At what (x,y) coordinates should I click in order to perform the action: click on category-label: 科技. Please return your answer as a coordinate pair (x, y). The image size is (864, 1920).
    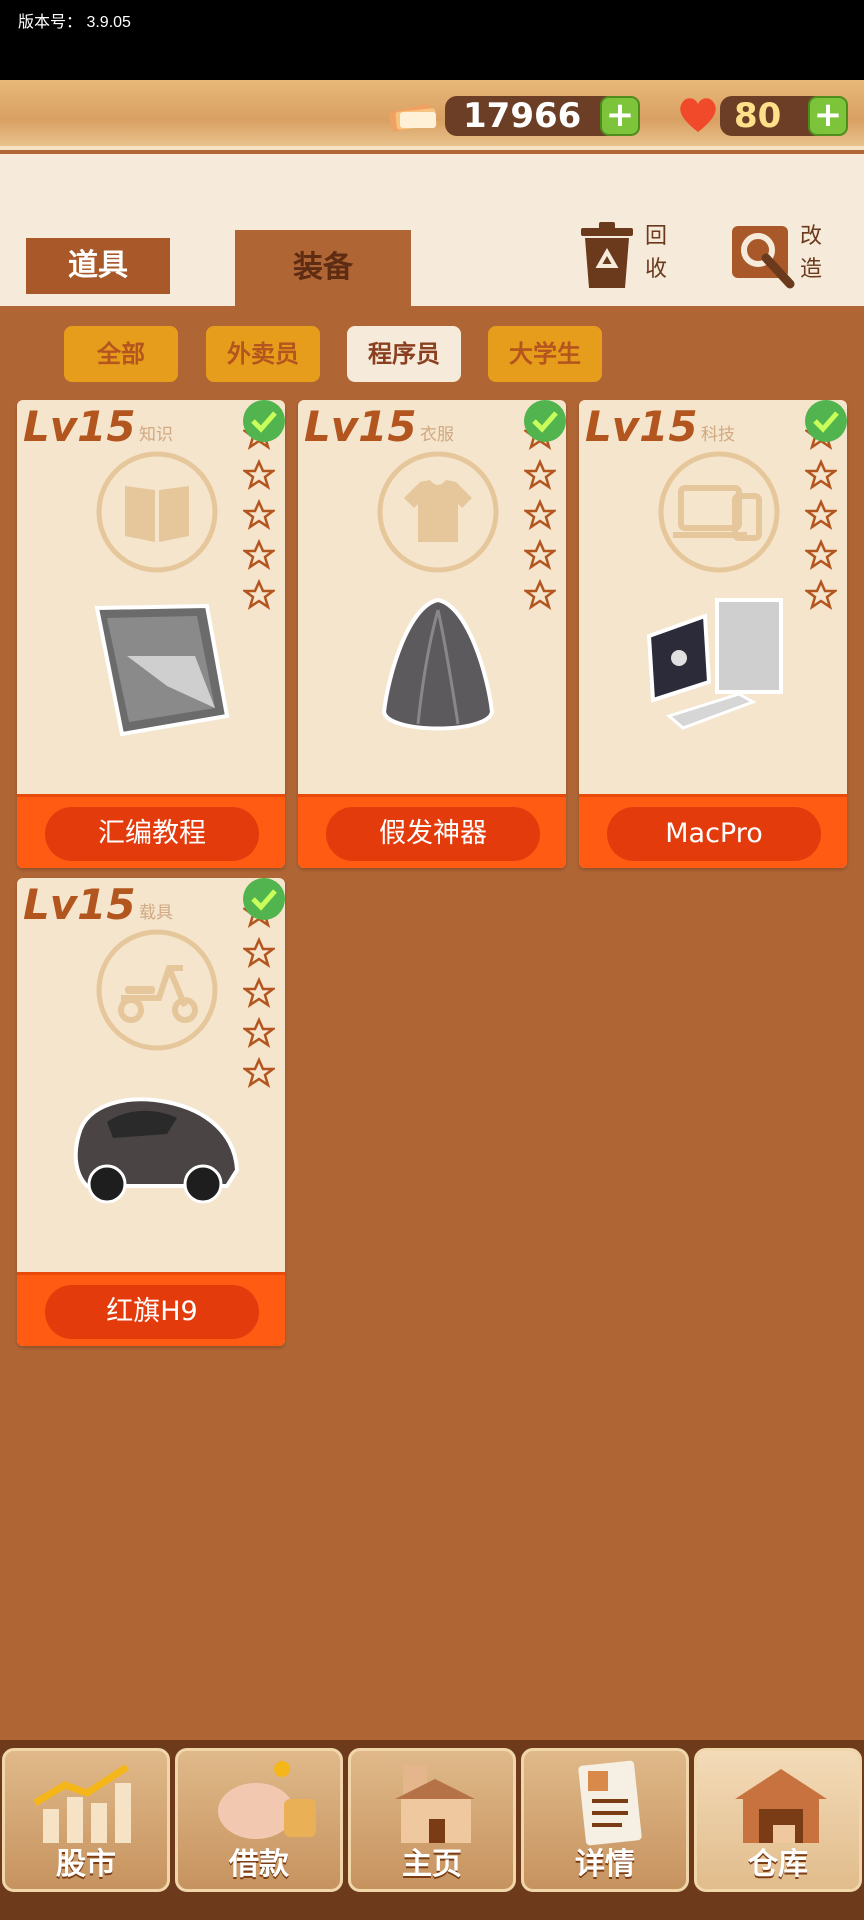
    Looking at the image, I should click on (718, 435).